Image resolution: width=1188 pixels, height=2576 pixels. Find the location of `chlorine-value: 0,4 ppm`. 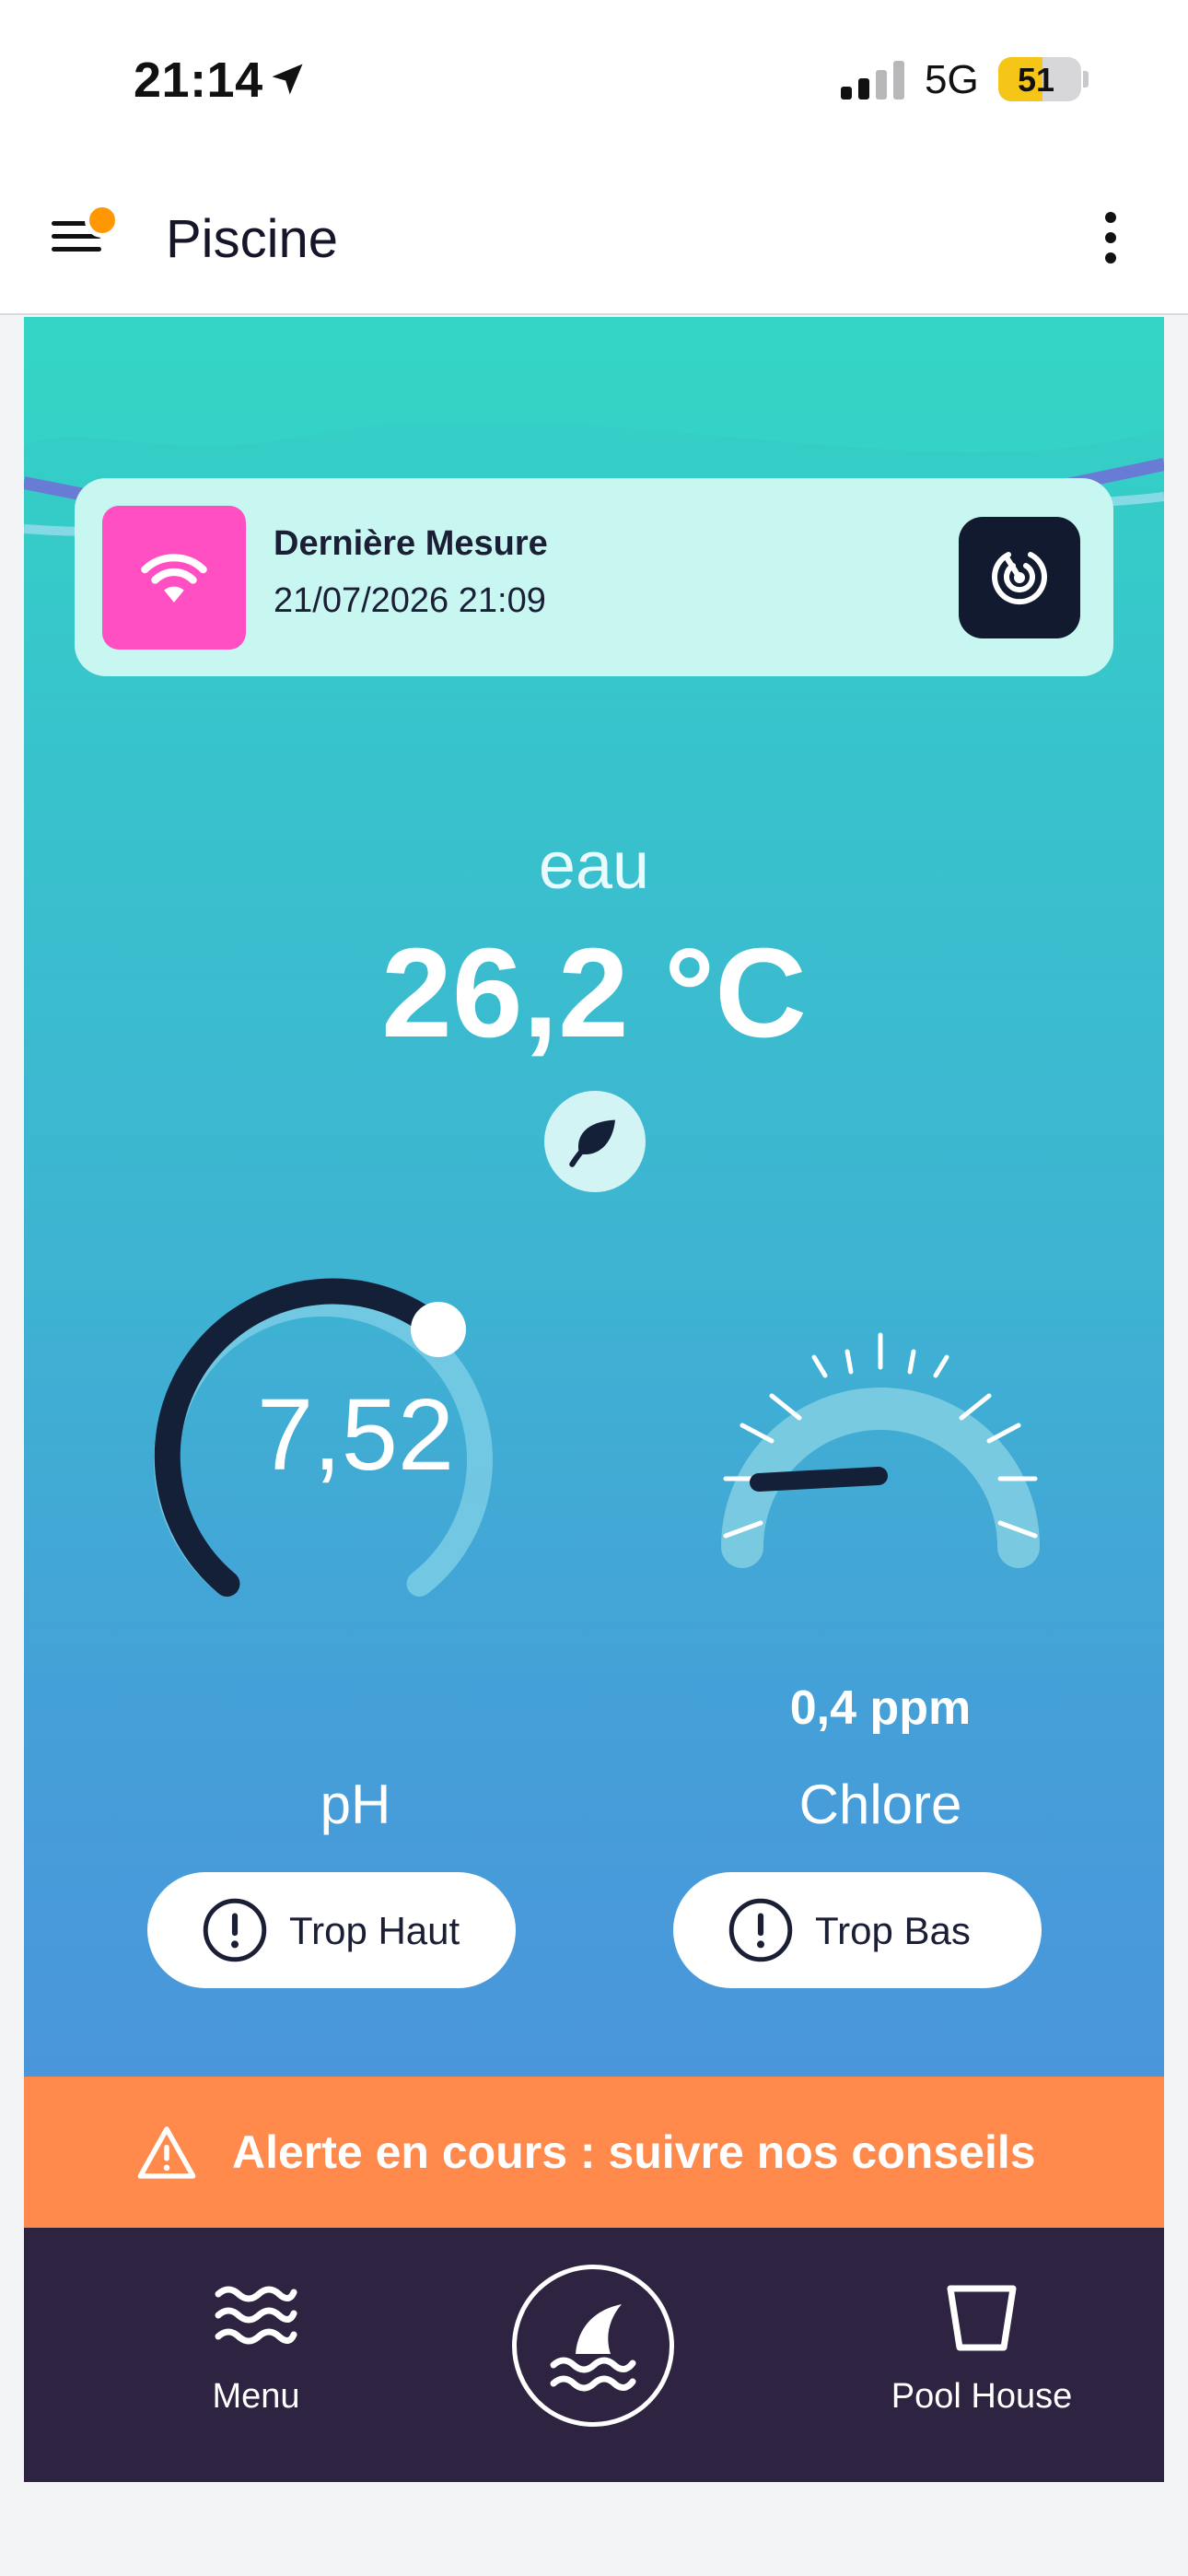

chlorine-value: 0,4 ppm is located at coordinates (880, 1708).